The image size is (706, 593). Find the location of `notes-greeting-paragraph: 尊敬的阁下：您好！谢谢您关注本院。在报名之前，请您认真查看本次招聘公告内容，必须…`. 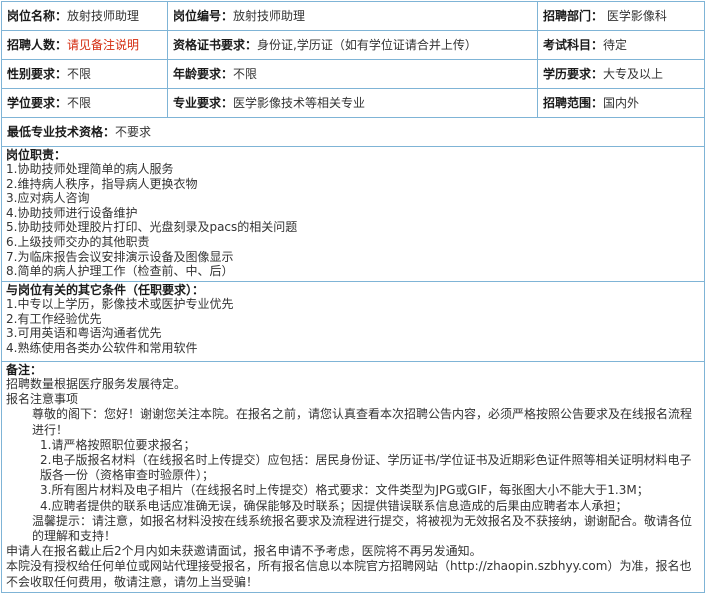

notes-greeting-paragraph: 尊敬的阁下：您好！谢谢您关注本院。在报名之前，请您认真查看本次招聘公告内容，必须… is located at coordinates (362, 422).